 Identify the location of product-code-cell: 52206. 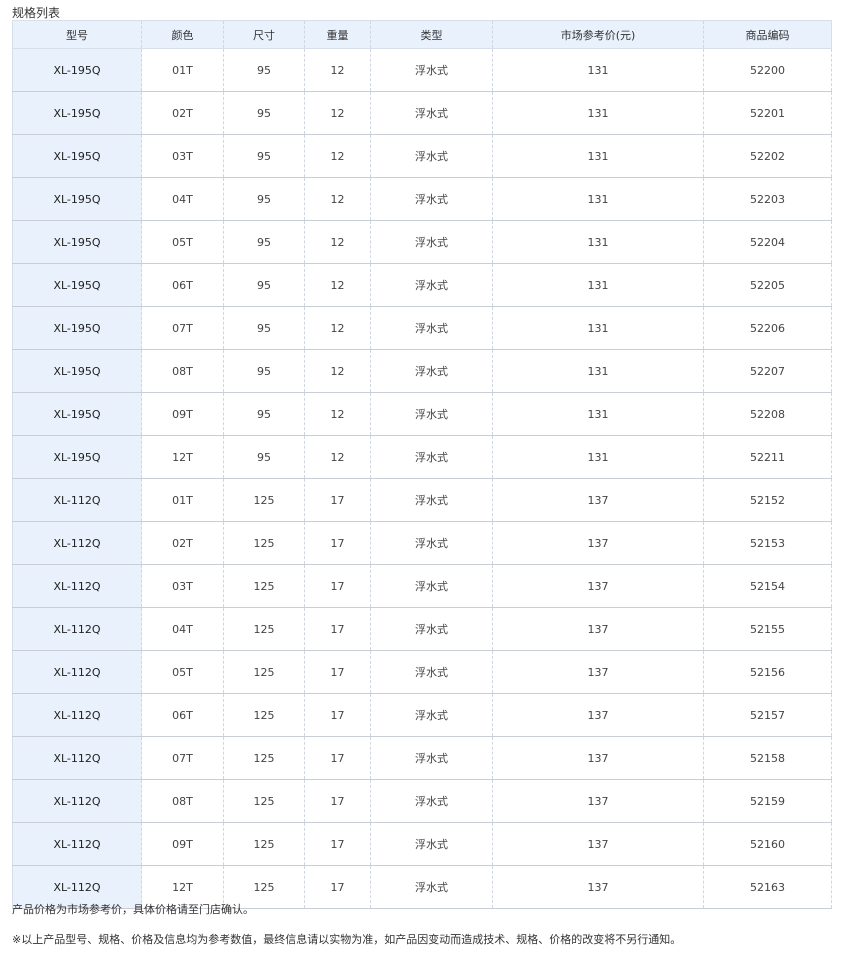
(767, 328).